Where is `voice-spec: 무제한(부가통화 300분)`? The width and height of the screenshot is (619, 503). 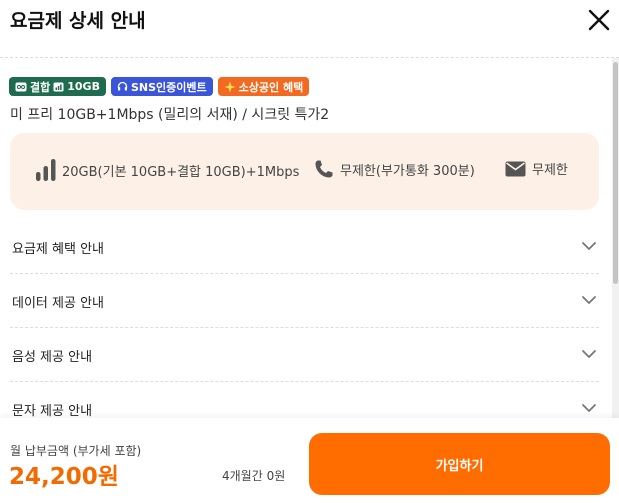 voice-spec: 무제한(부가통화 300분) is located at coordinates (394, 169).